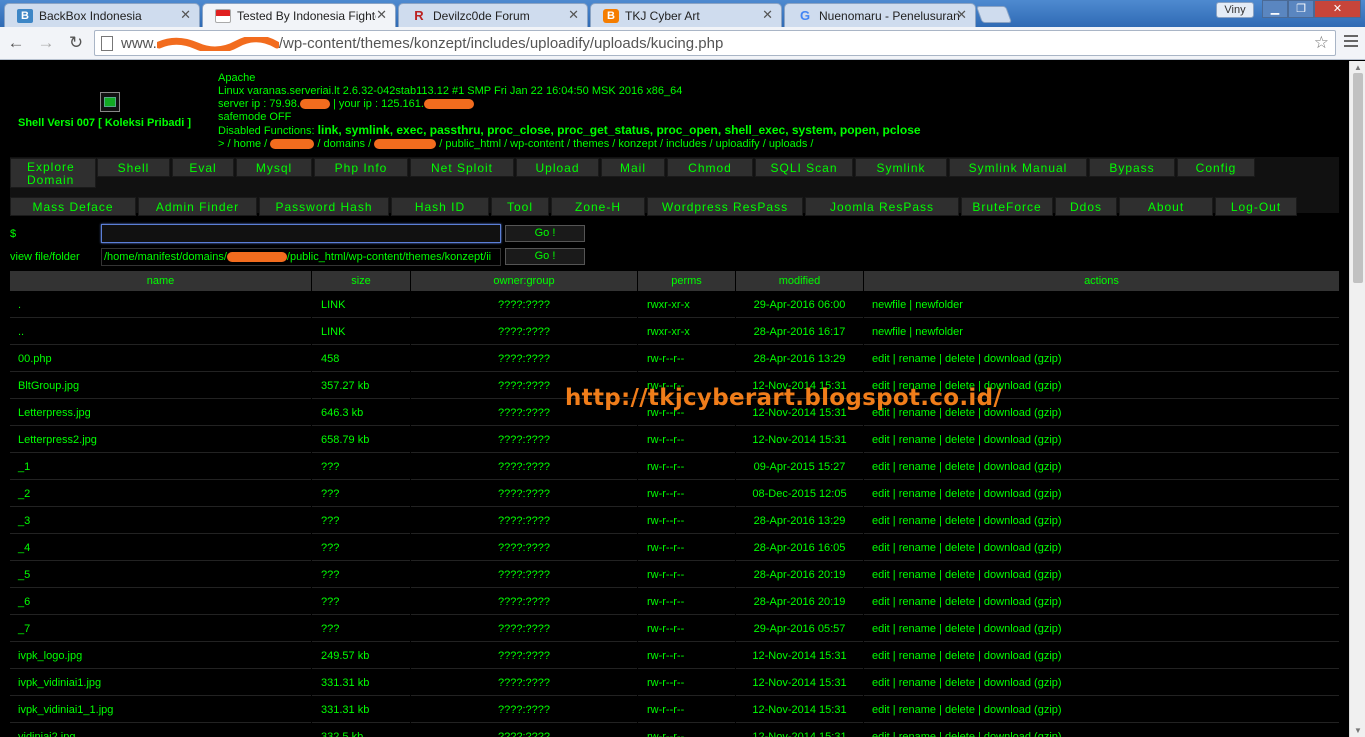  I want to click on file-name-link: vidiniai2.jpg, so click(160, 730).